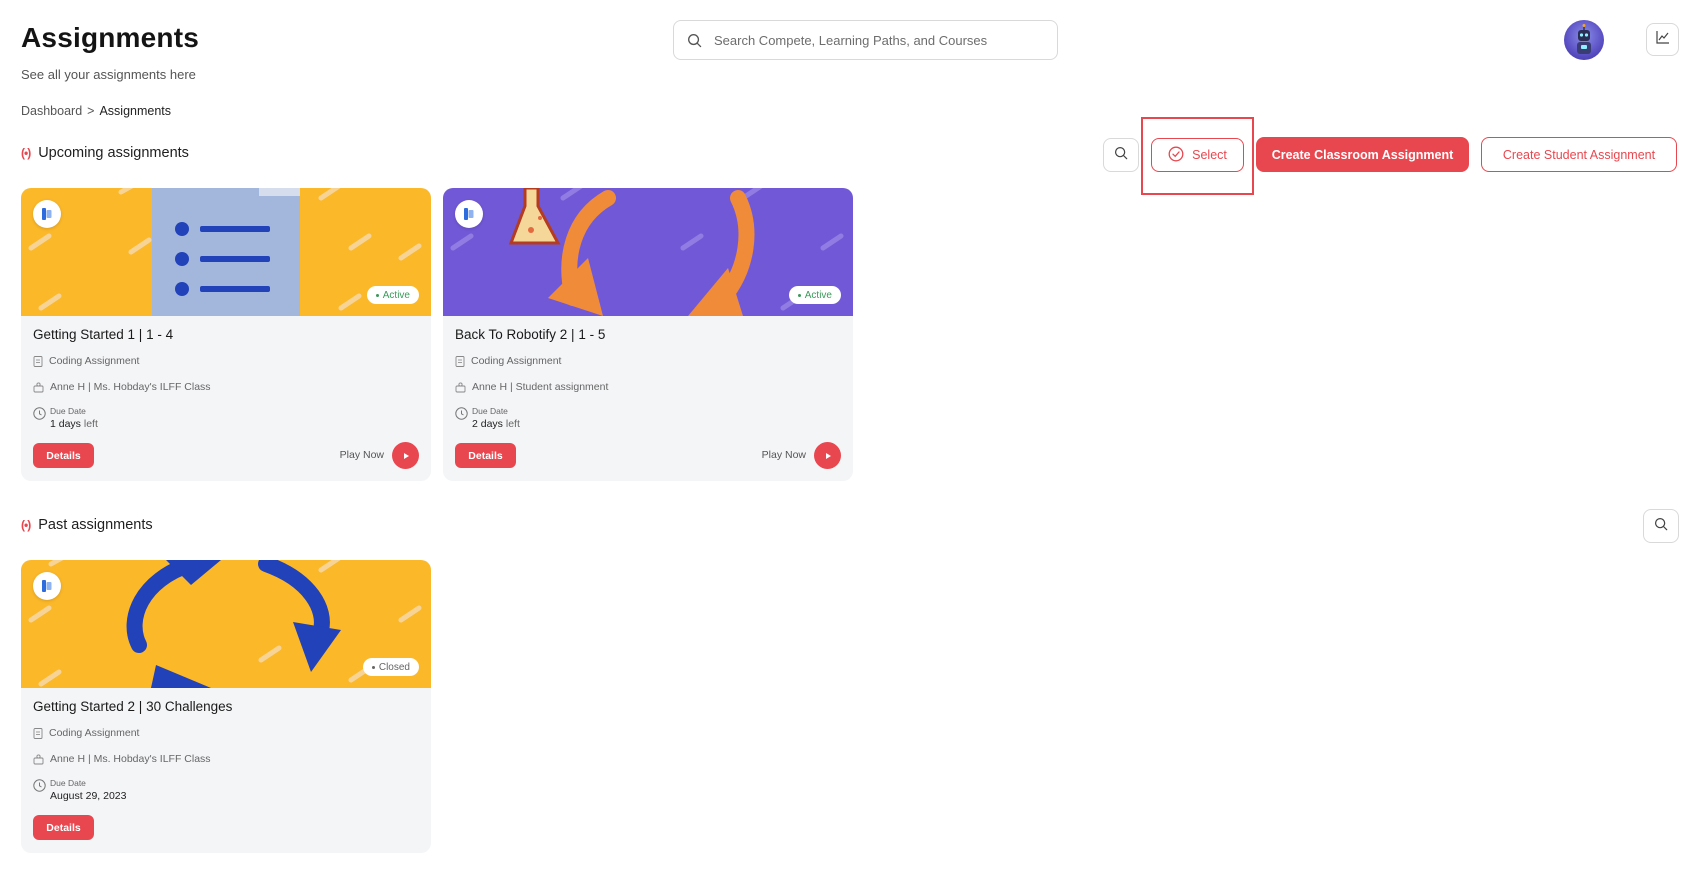 This screenshot has width=1688, height=880. I want to click on select-button: Select, so click(1197, 155).